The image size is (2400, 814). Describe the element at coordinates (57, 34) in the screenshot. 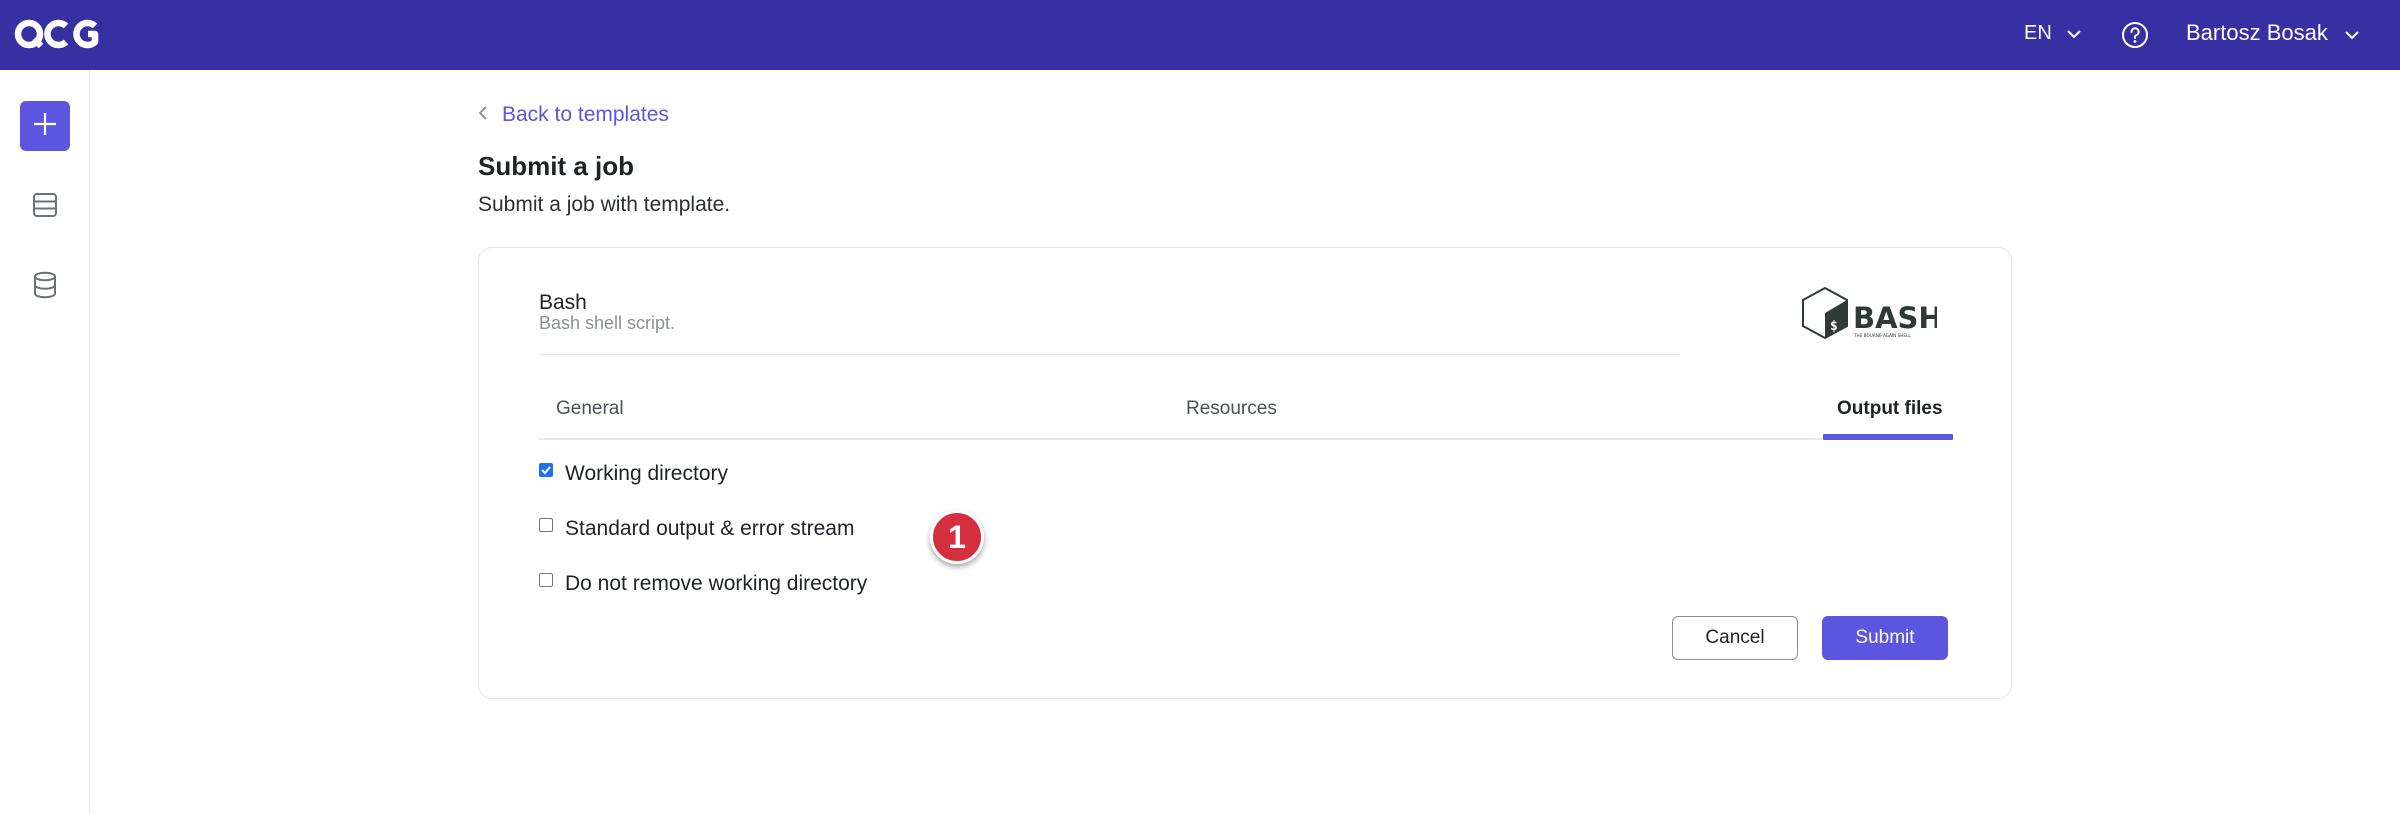

I see `qcg-logo` at that location.